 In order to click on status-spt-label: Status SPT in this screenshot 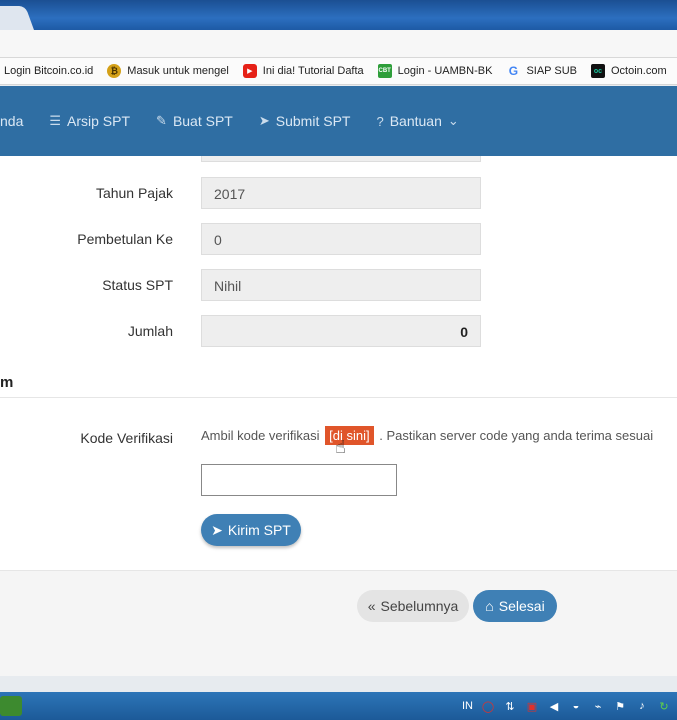, I will do `click(137, 285)`.